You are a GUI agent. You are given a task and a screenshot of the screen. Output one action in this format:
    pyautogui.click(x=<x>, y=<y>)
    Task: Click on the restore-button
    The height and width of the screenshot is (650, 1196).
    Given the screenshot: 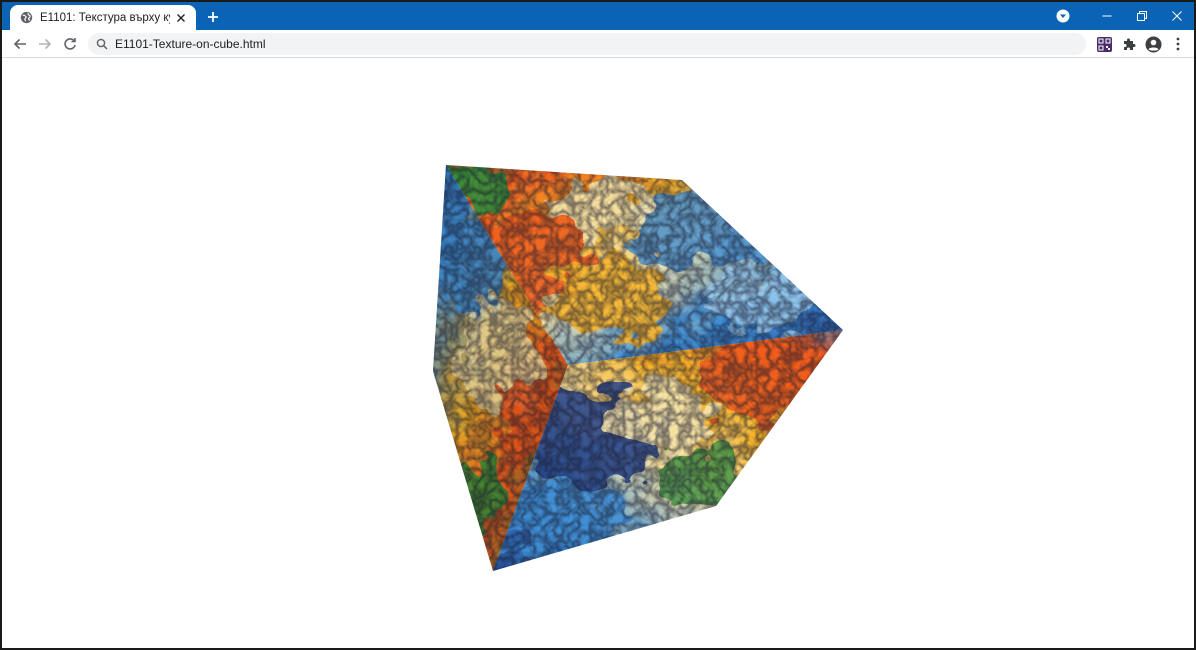 What is the action you would take?
    pyautogui.click(x=1141, y=16)
    